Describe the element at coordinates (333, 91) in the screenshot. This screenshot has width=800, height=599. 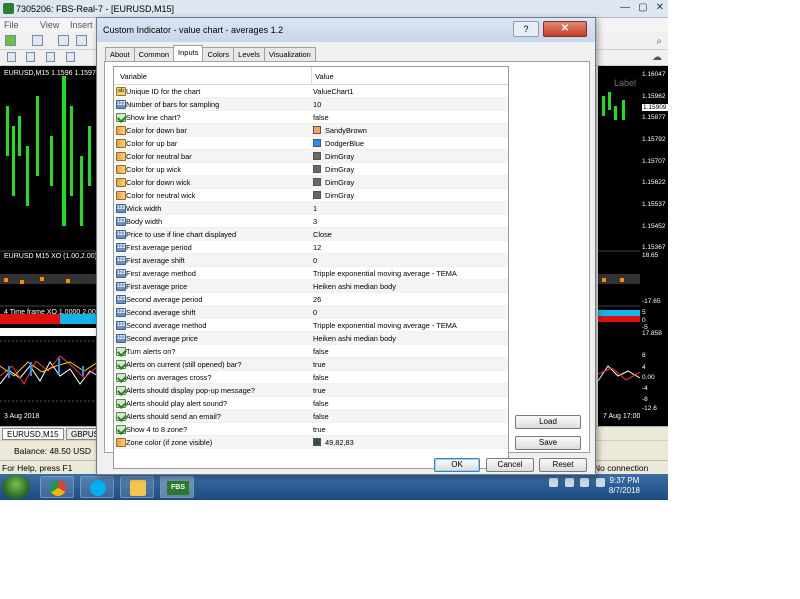
I see `input-value: ValueChart1` at that location.